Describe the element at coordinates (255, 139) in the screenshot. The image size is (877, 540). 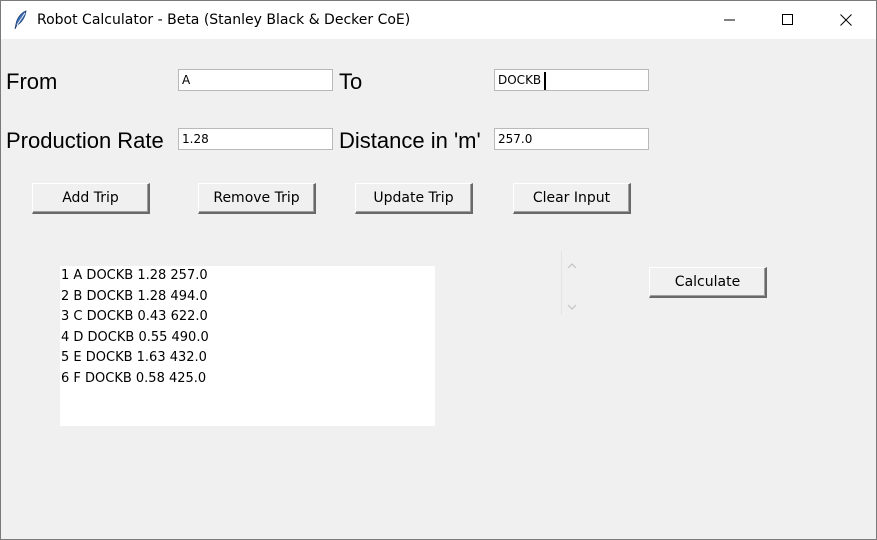
I see `production-rate-input` at that location.